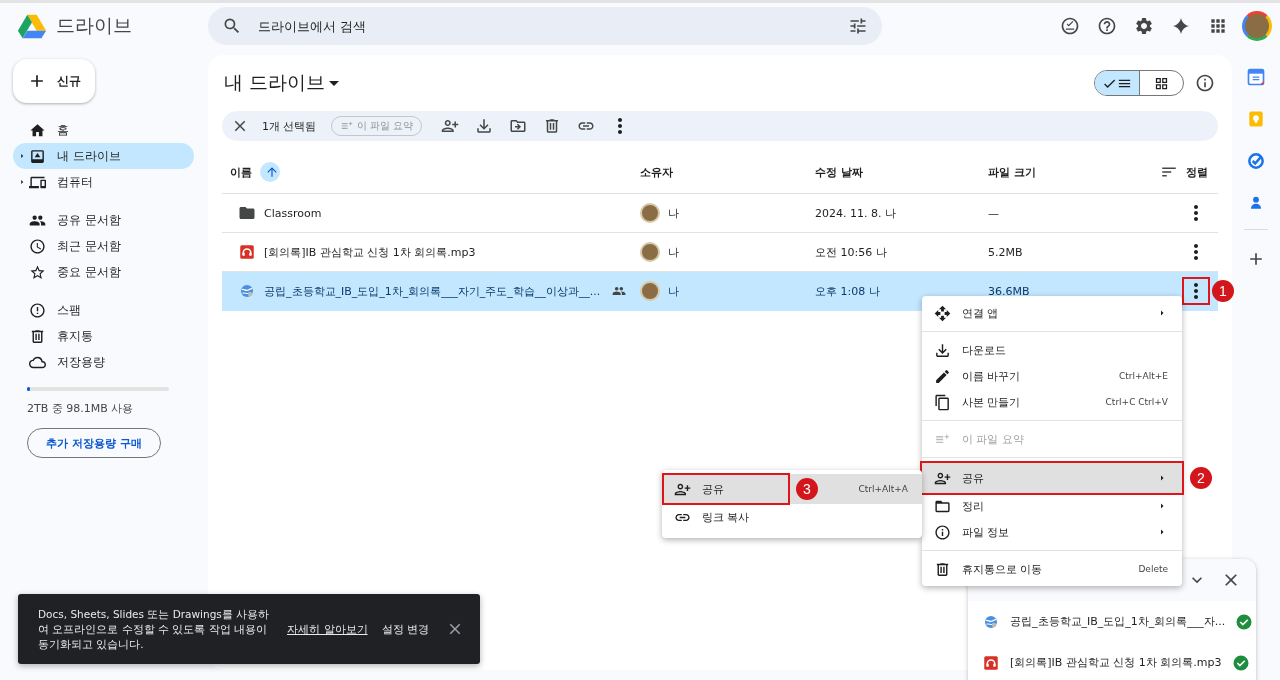  I want to click on spam-icon, so click(37, 310).